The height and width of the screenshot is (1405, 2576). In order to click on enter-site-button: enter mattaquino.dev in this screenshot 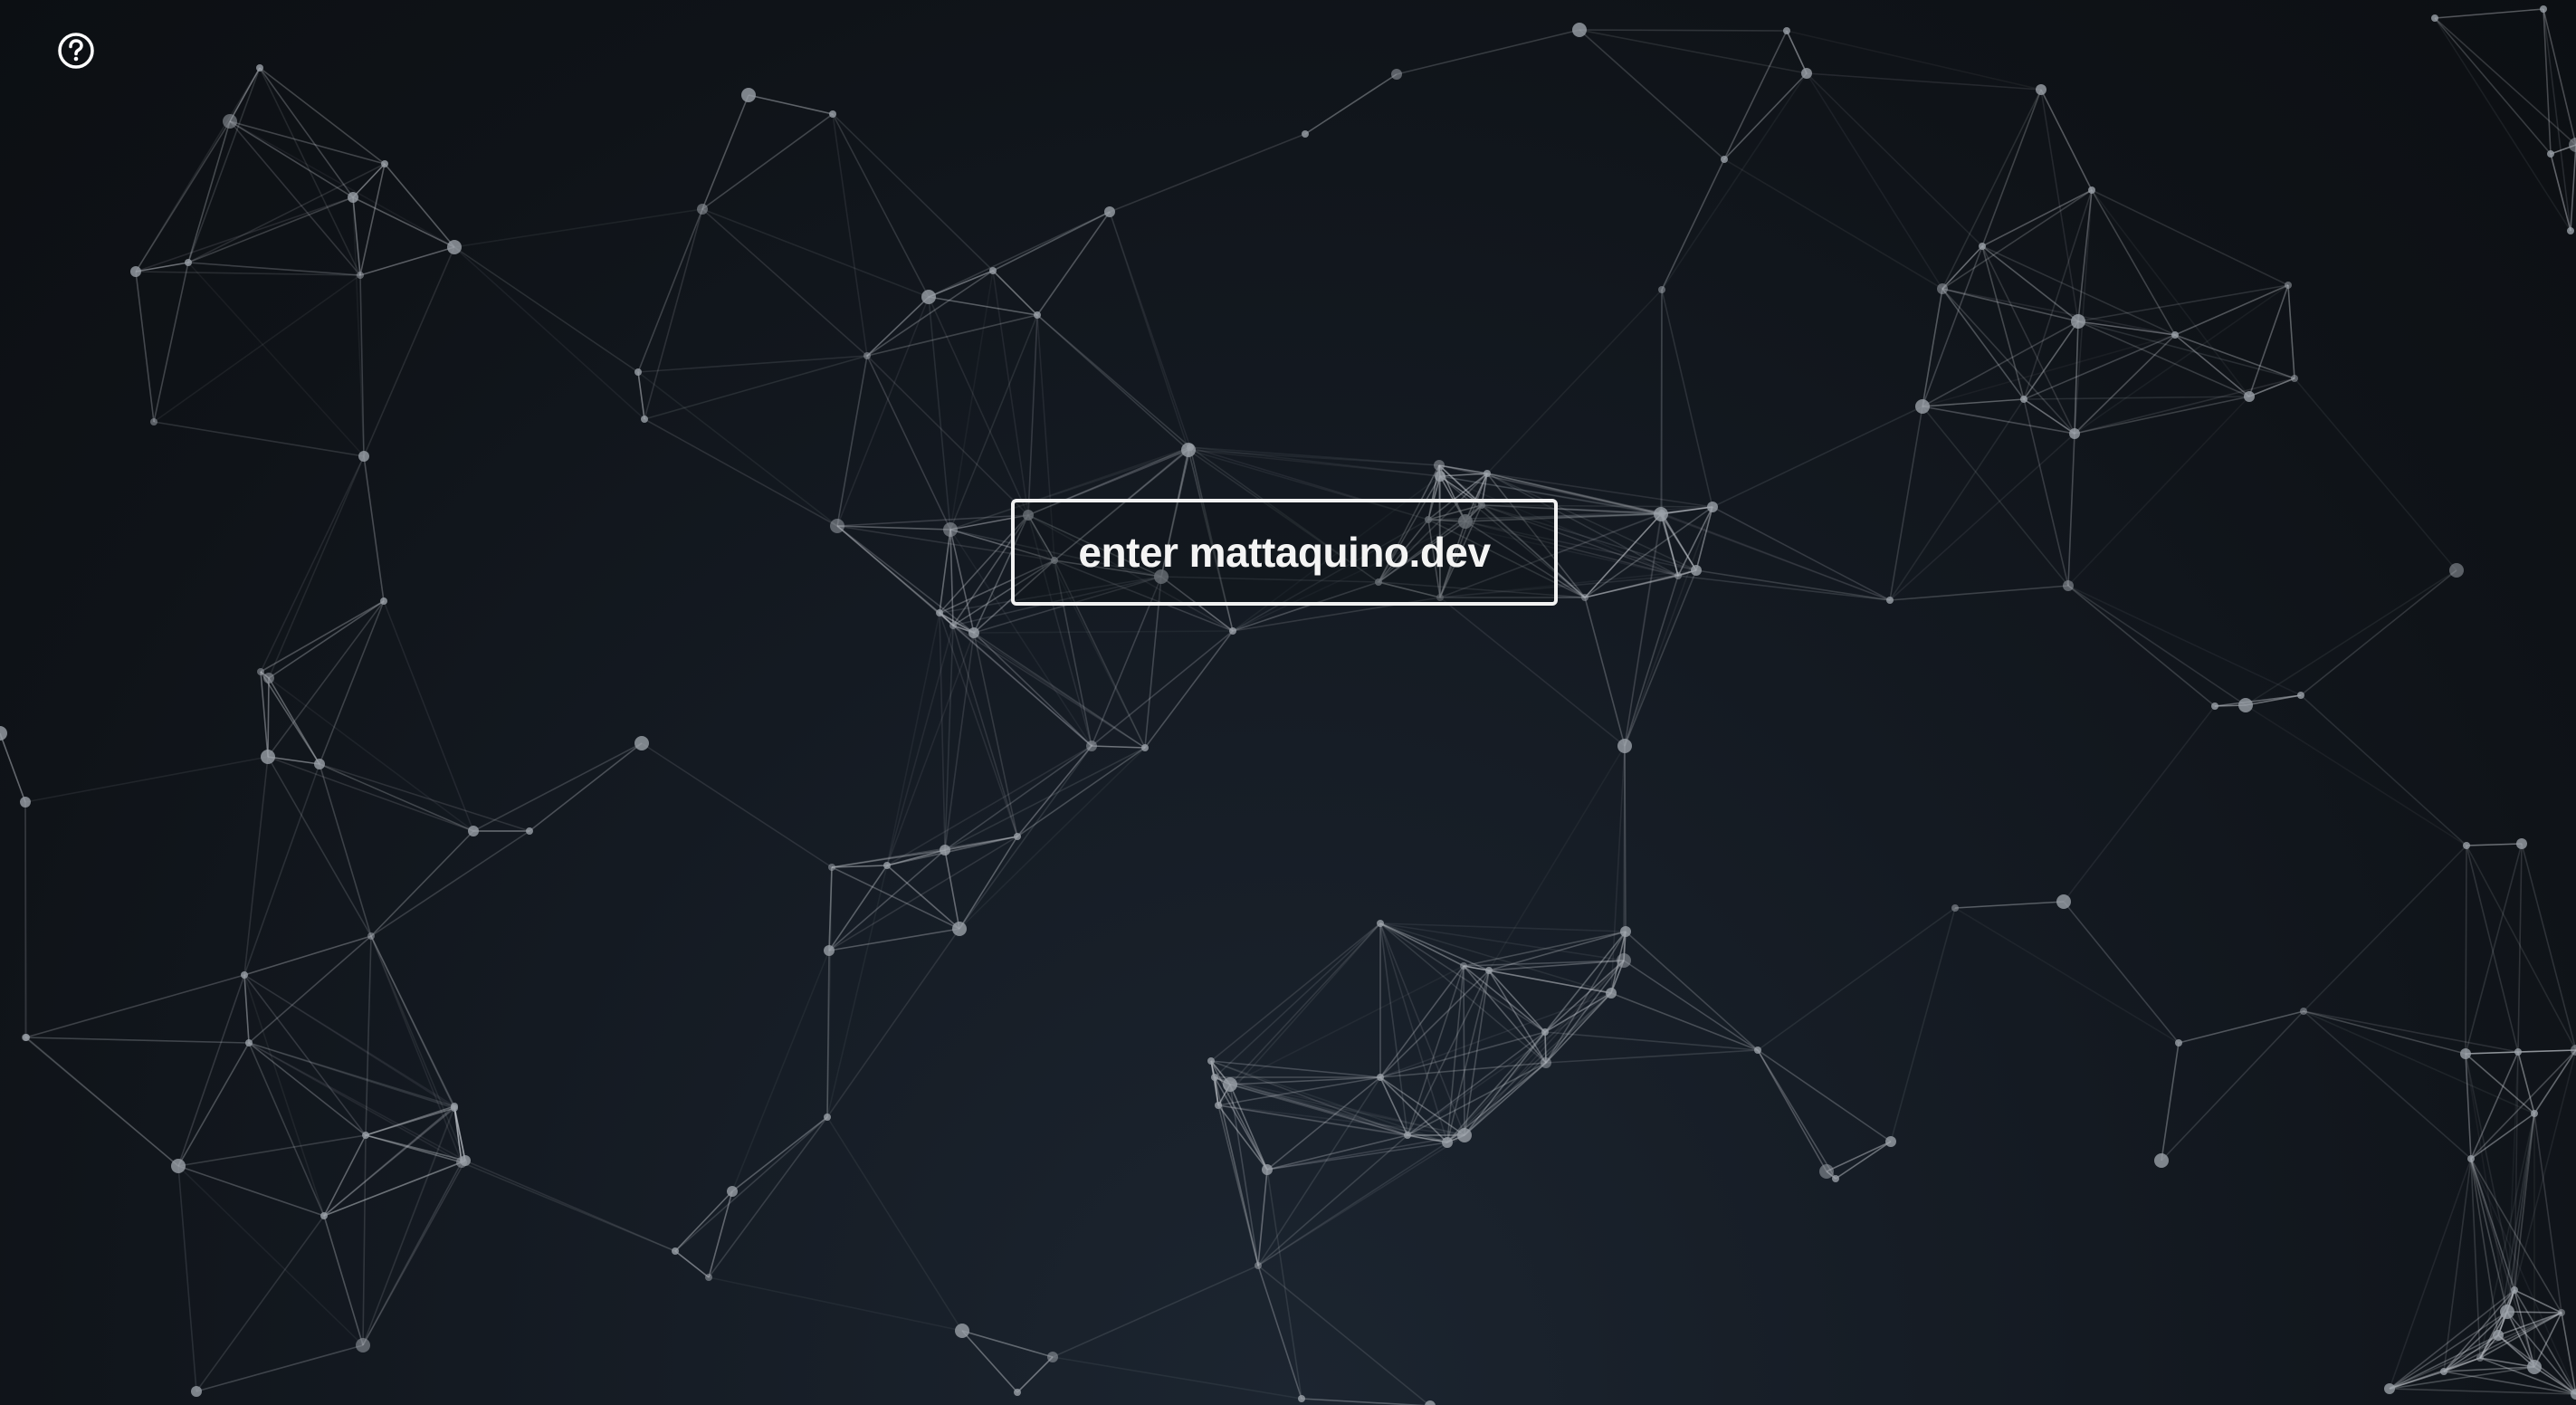, I will do `click(1285, 552)`.